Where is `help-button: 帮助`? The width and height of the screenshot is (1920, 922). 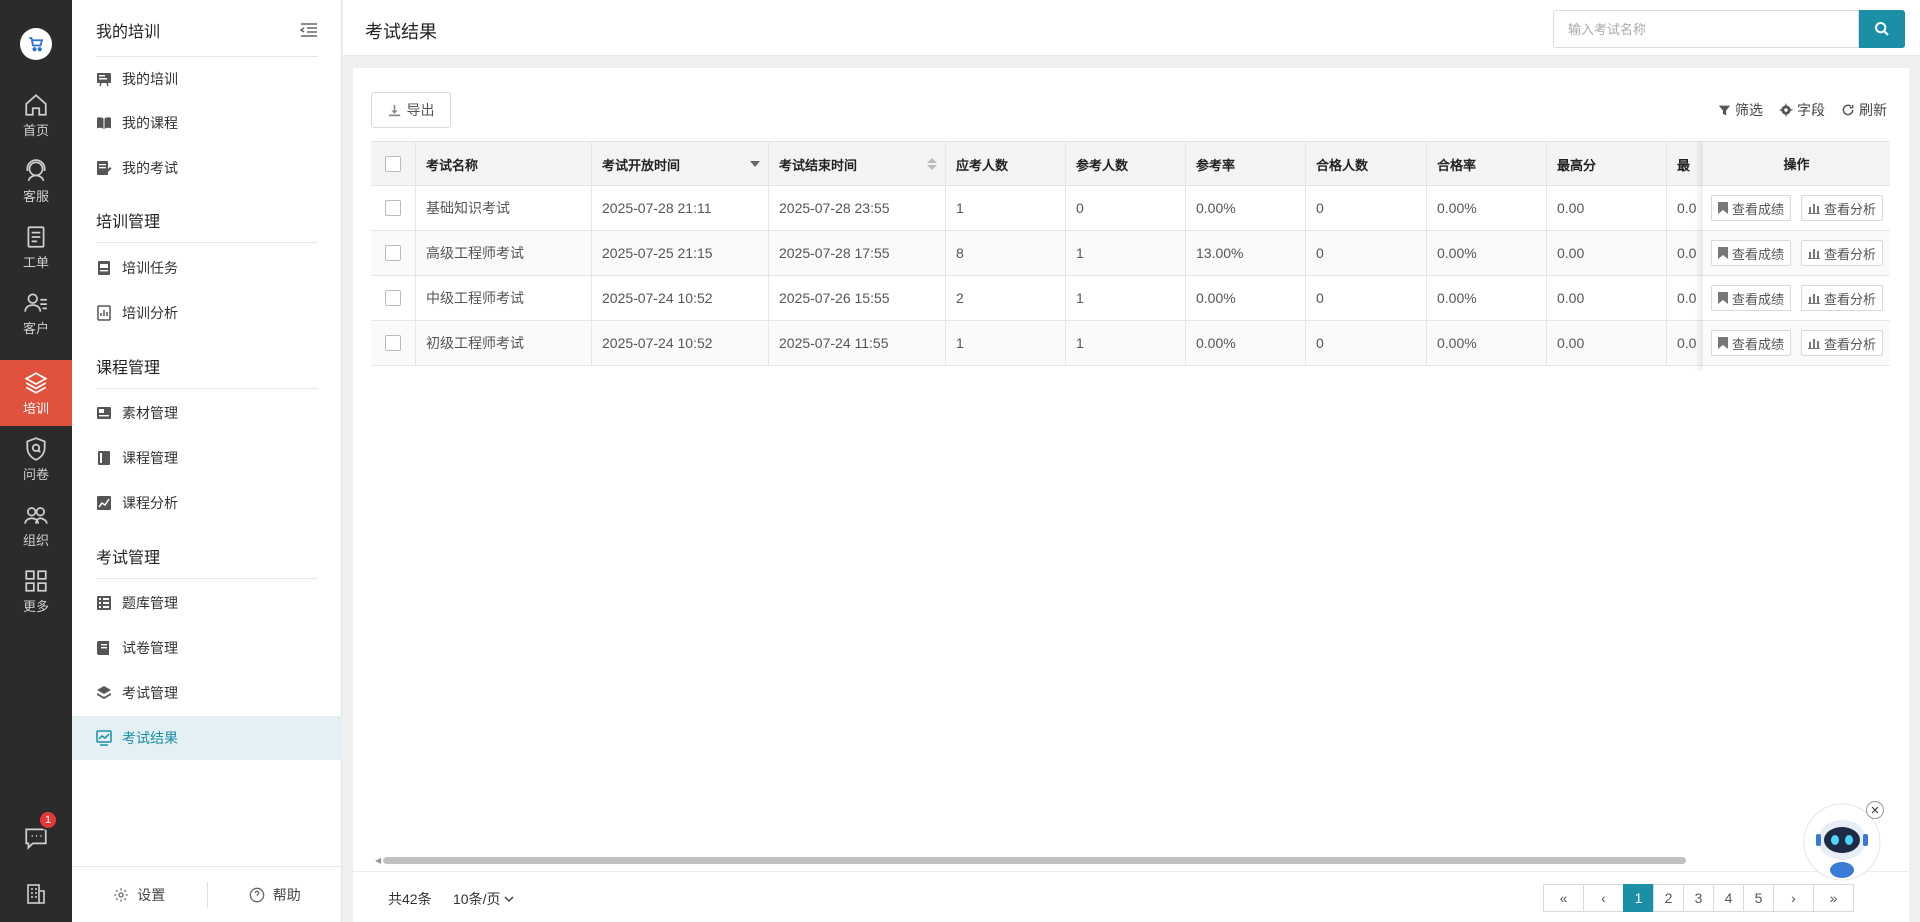
help-button: 帮助 is located at coordinates (275, 895).